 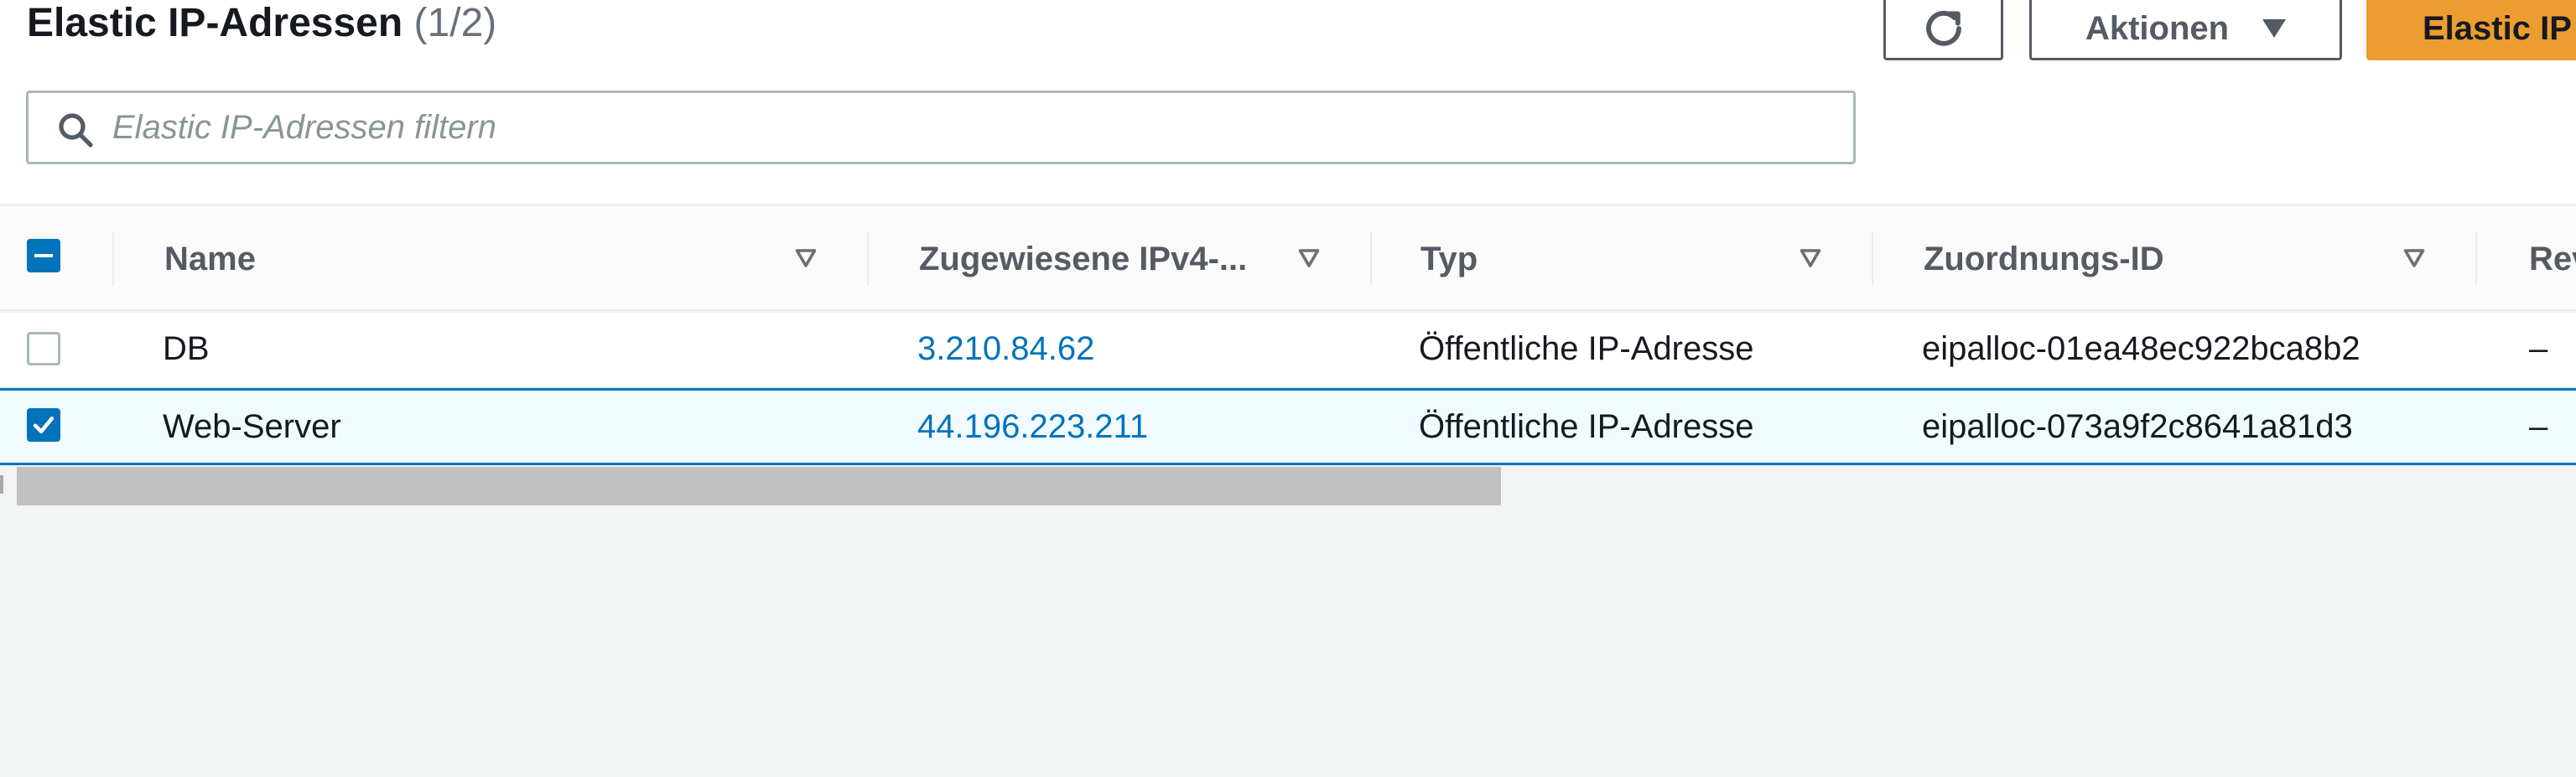 I want to click on indeterminate-icon, so click(x=43, y=255).